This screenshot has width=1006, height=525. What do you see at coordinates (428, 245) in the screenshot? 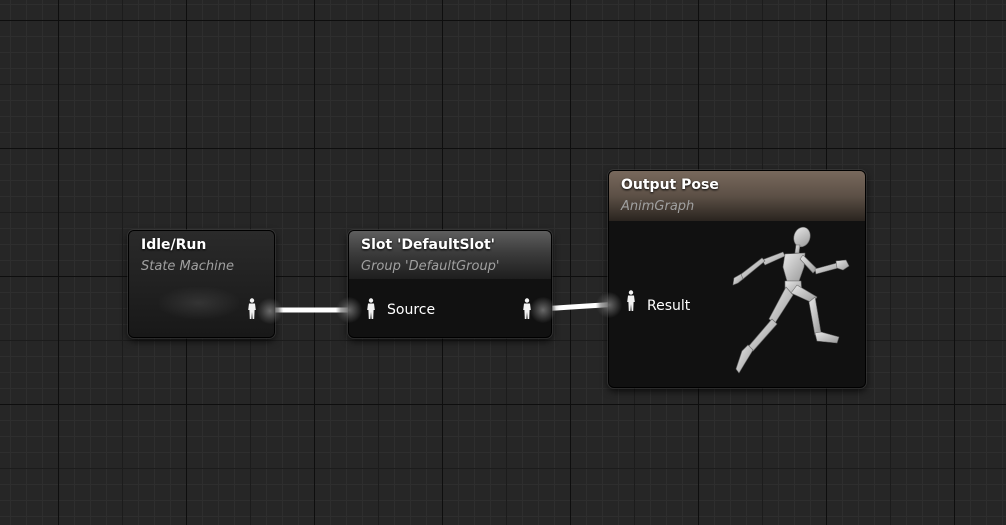
I see `node-title: Slot 'DefaultSlot'` at bounding box center [428, 245].